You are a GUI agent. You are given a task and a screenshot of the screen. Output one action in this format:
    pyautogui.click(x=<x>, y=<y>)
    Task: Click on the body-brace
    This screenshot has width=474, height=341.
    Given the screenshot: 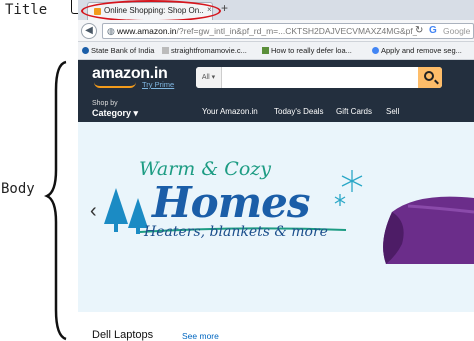 What is the action you would take?
    pyautogui.click(x=55, y=200)
    